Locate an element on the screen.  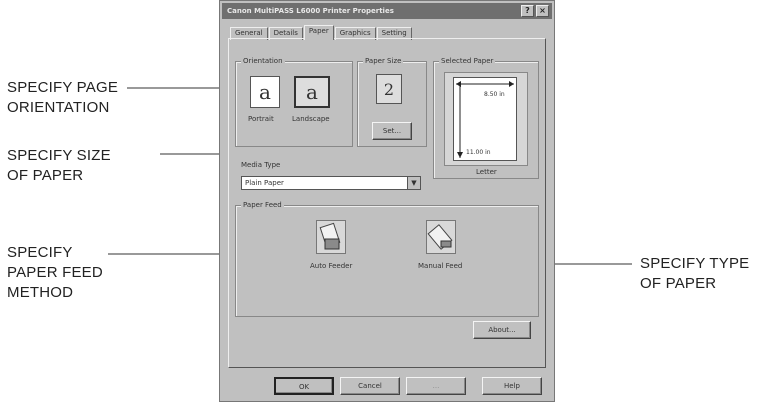
auto-feeder-label: Auto Feeder is located at coordinates (331, 266).